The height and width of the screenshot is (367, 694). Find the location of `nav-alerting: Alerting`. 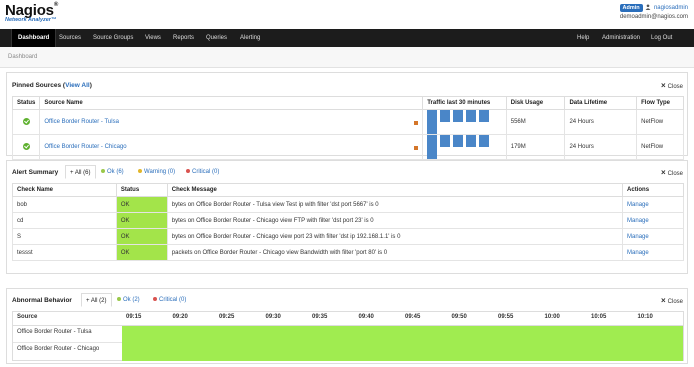

nav-alerting: Alerting is located at coordinates (250, 38).